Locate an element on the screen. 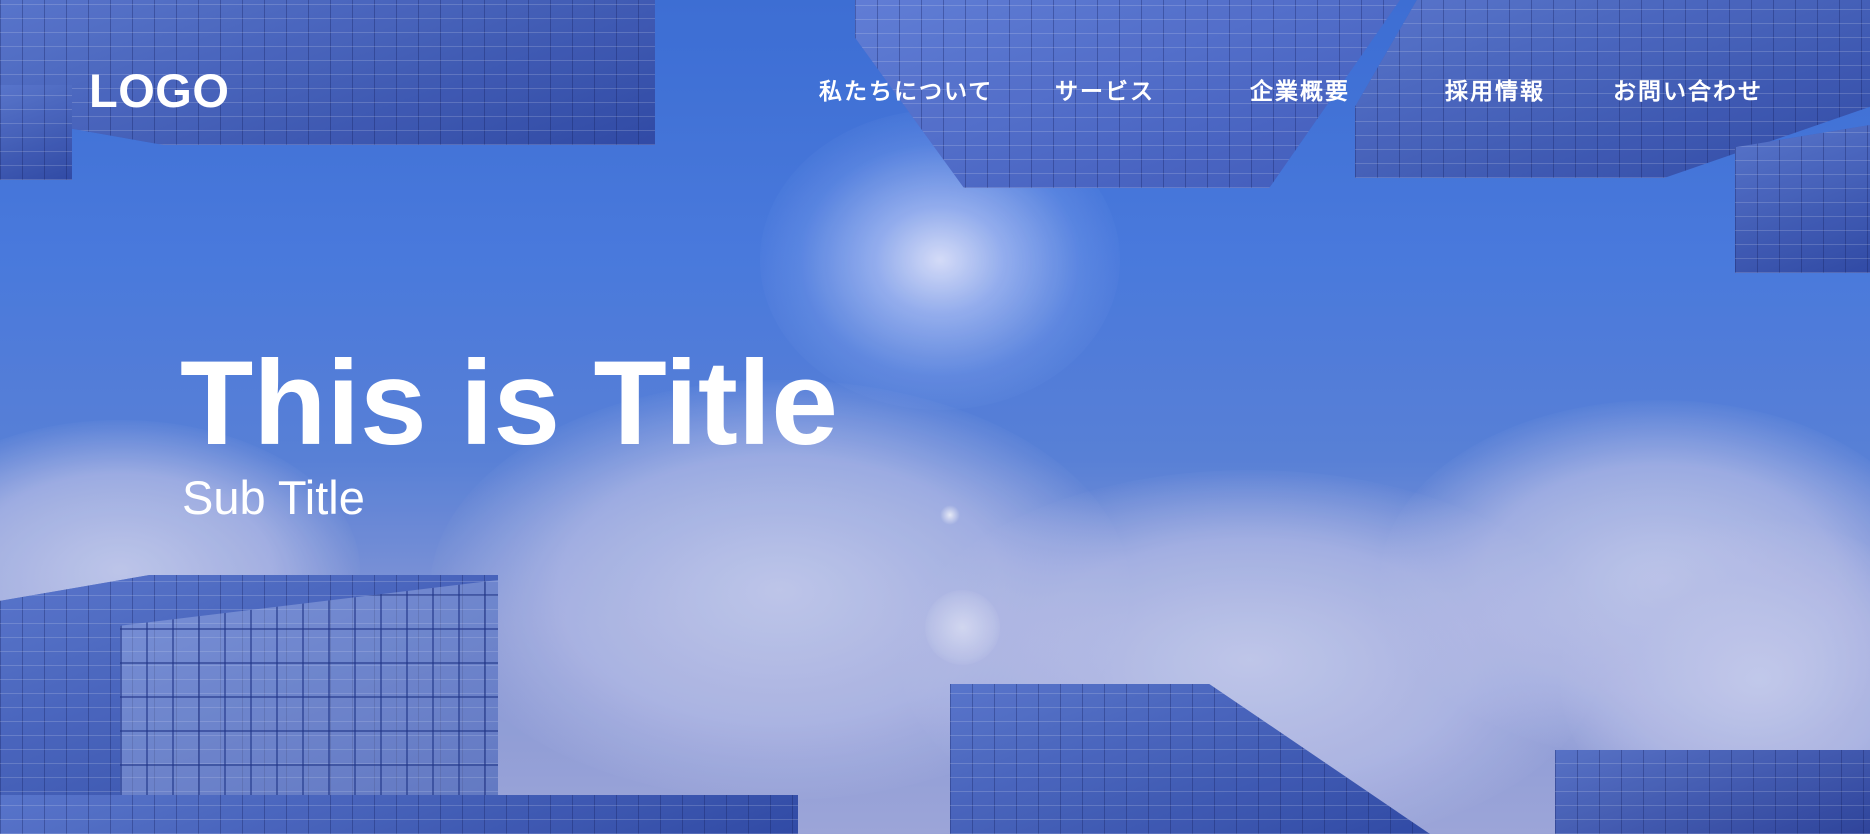 This screenshot has width=1870, height=834. nav-item-about: 私たちについて is located at coordinates (906, 91).